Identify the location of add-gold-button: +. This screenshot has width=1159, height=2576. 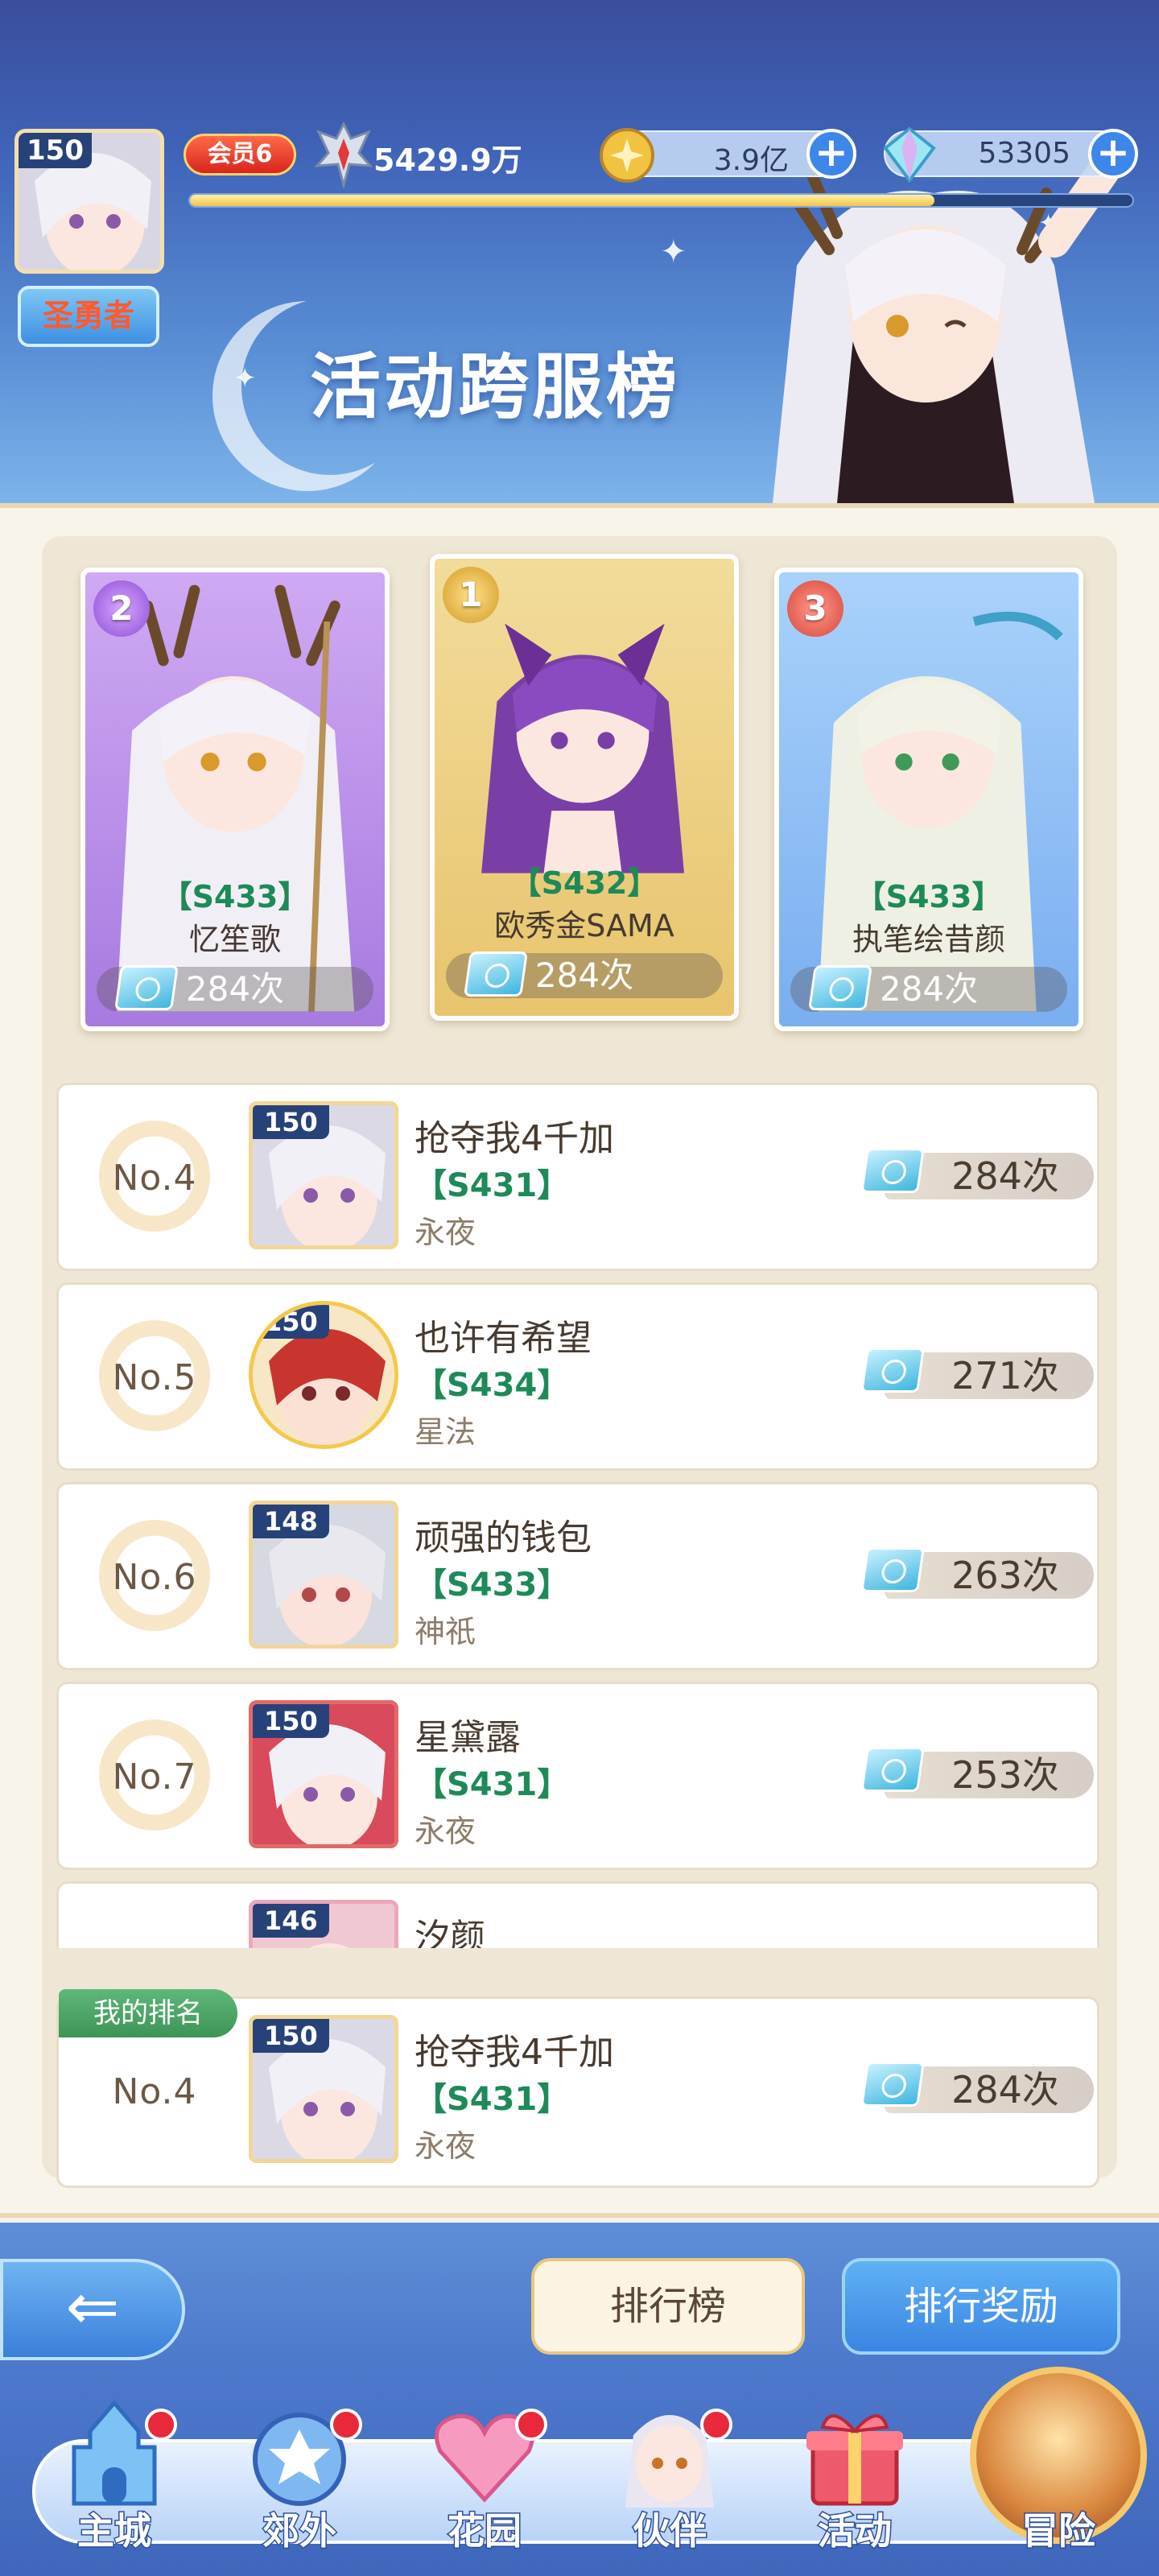
(831, 154).